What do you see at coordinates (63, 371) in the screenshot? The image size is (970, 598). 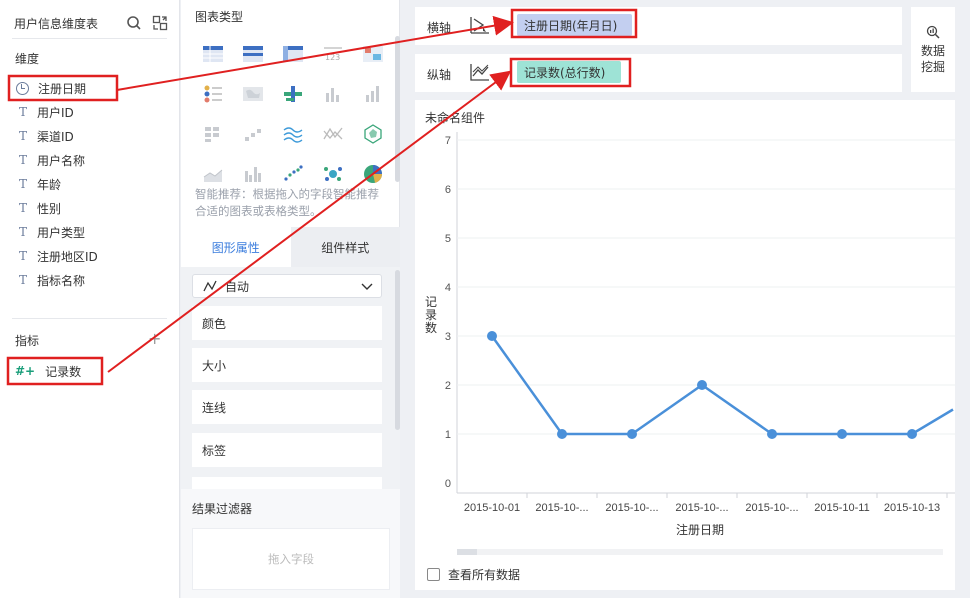 I see `field-label: 记录数` at bounding box center [63, 371].